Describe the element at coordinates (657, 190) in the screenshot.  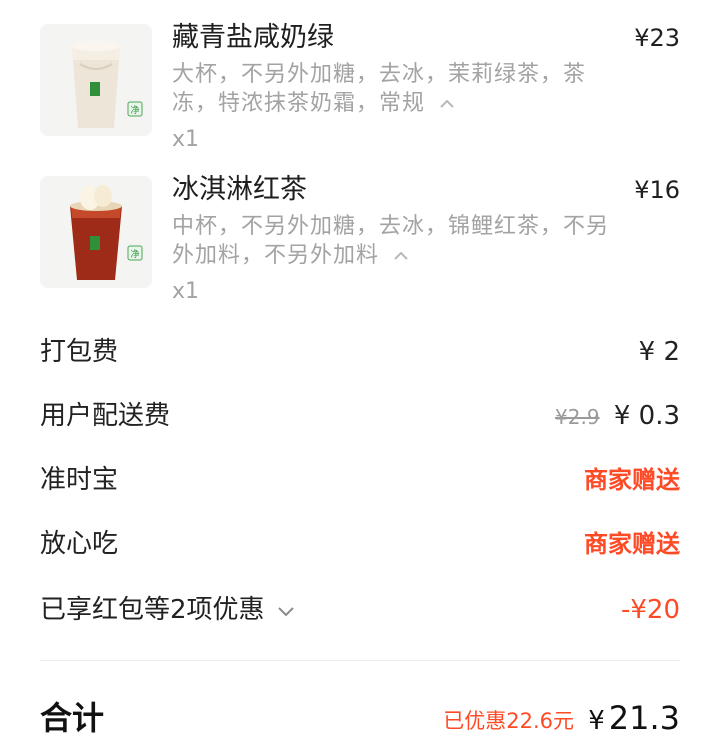
I see `item-price: ¥16` at that location.